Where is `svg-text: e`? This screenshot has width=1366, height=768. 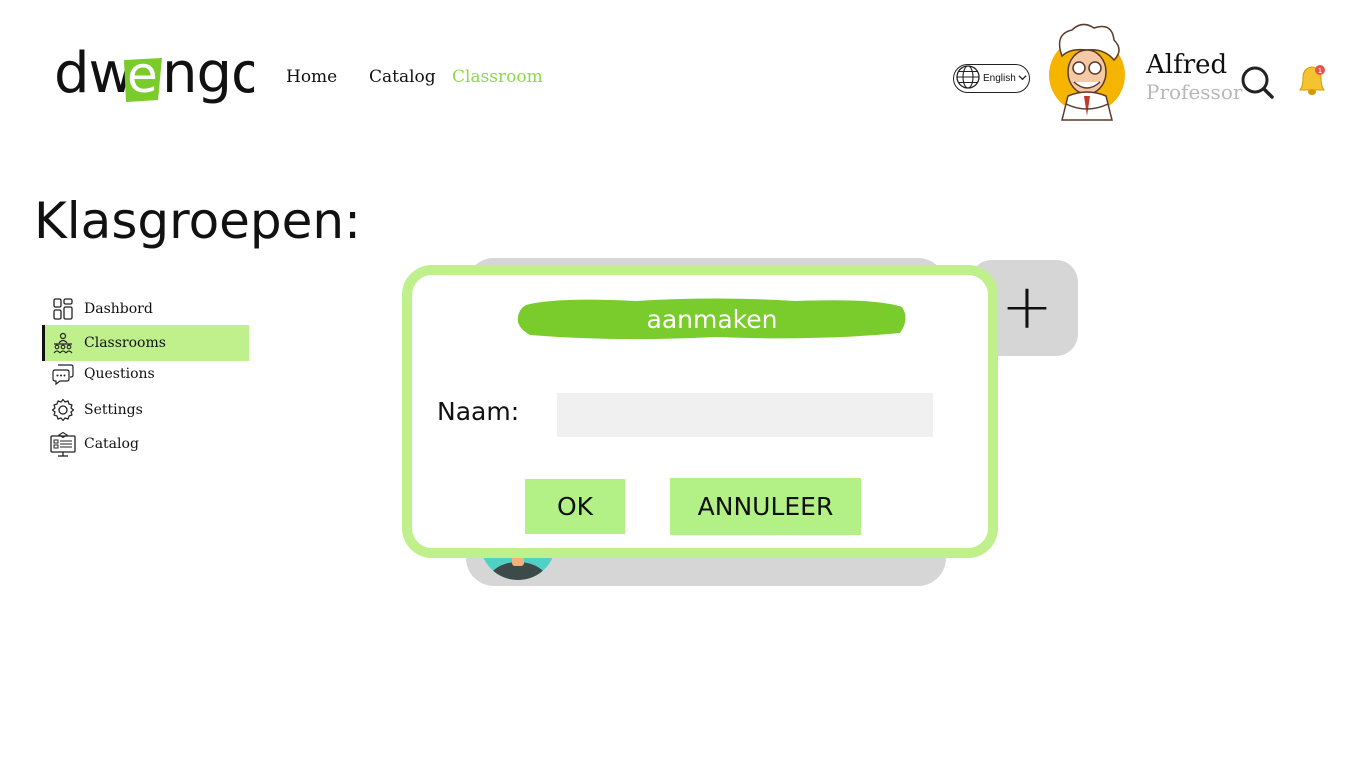
svg-text: e is located at coordinates (142, 75).